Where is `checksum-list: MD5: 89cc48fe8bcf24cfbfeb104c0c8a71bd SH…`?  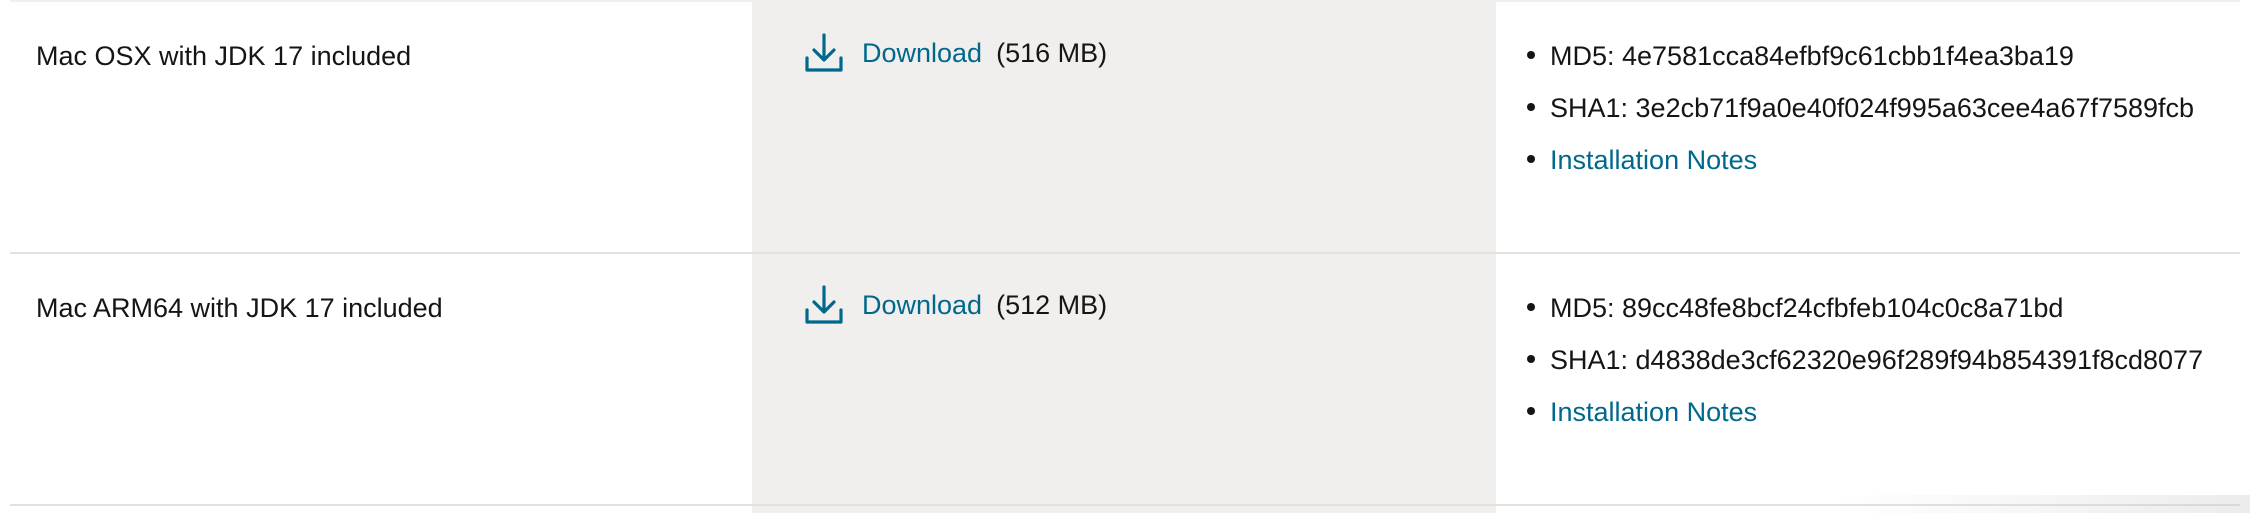 checksum-list: MD5: 89cc48fe8bcf24cfbfeb104c0c8a71bd SH… is located at coordinates (1863, 368).